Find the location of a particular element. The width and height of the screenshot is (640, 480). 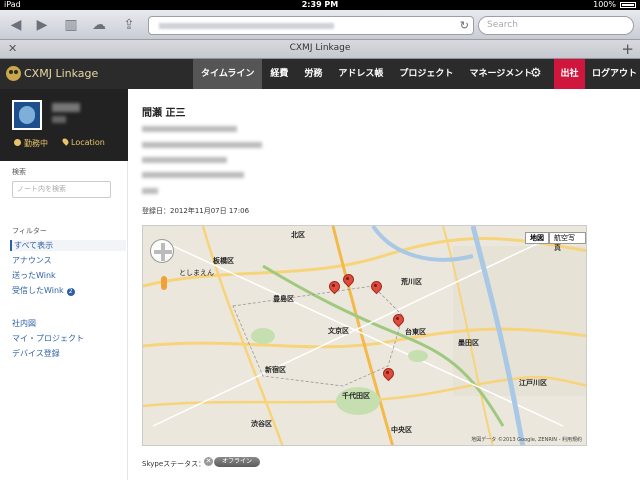

map-label-taito: 台東区 is located at coordinates (415, 332).